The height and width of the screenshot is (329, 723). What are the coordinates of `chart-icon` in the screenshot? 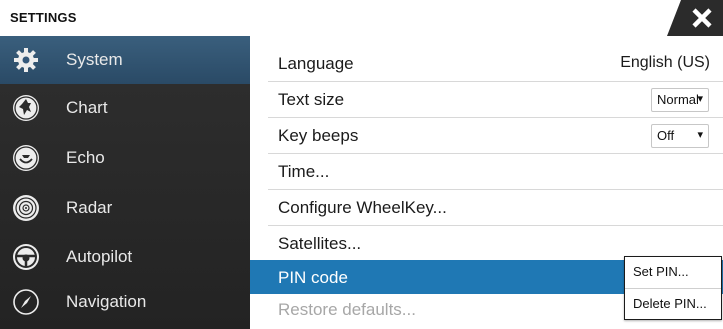 It's located at (26, 108).